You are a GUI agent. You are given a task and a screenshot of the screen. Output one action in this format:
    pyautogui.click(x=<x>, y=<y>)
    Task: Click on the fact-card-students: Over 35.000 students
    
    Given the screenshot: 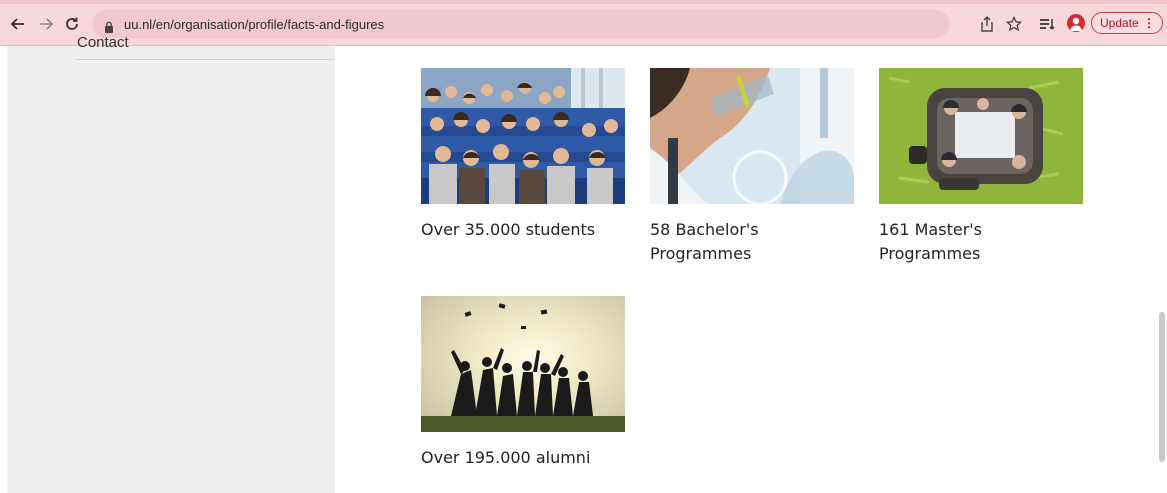 What is the action you would take?
    pyautogui.click(x=523, y=155)
    